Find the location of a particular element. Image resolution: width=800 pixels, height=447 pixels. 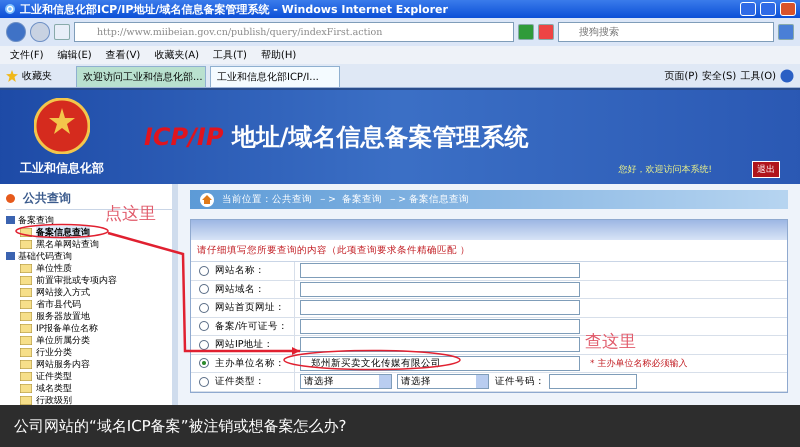

forward-button is located at coordinates (40, 32).